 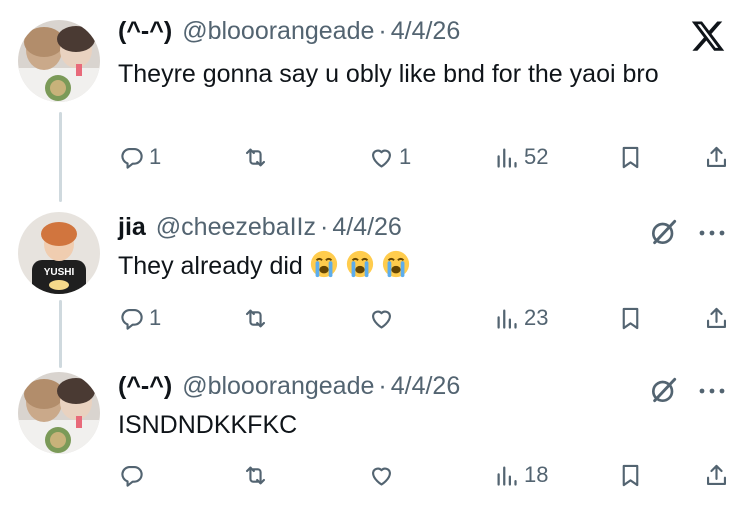 I want to click on like-button: 1, so click(x=389, y=157).